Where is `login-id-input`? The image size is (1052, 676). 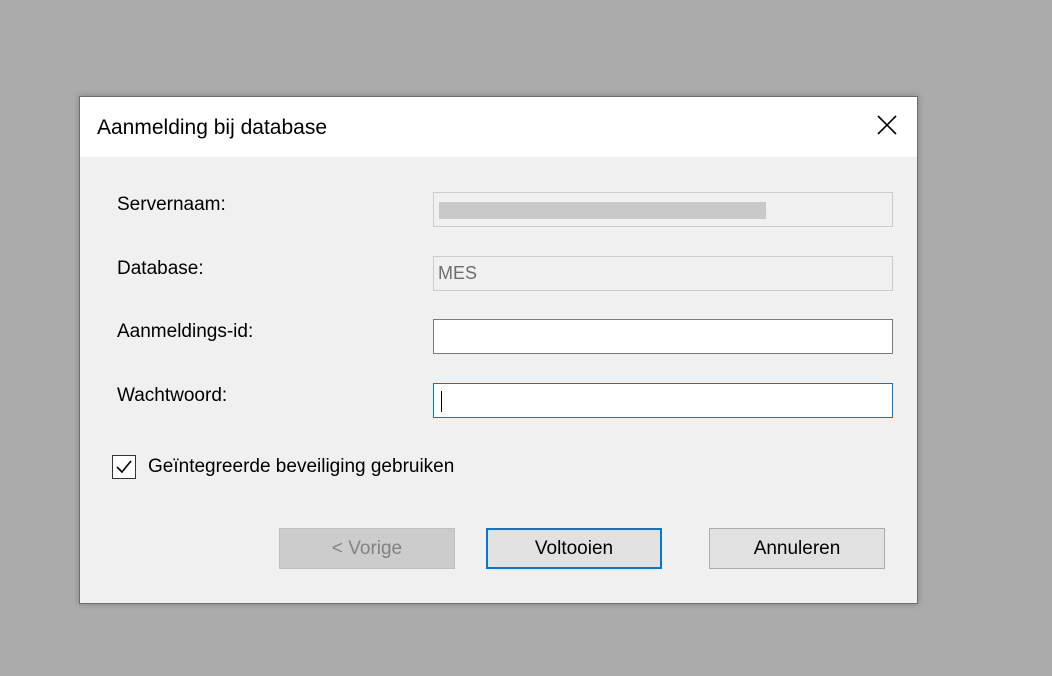 login-id-input is located at coordinates (663, 336).